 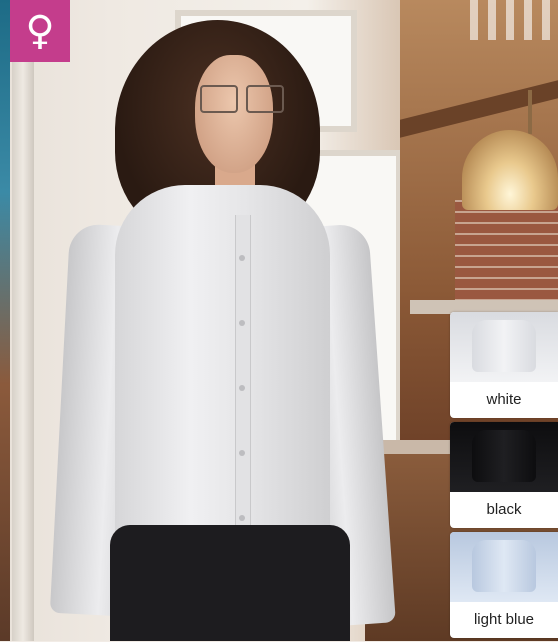 I want to click on lamp-rod, so click(x=530, y=112).